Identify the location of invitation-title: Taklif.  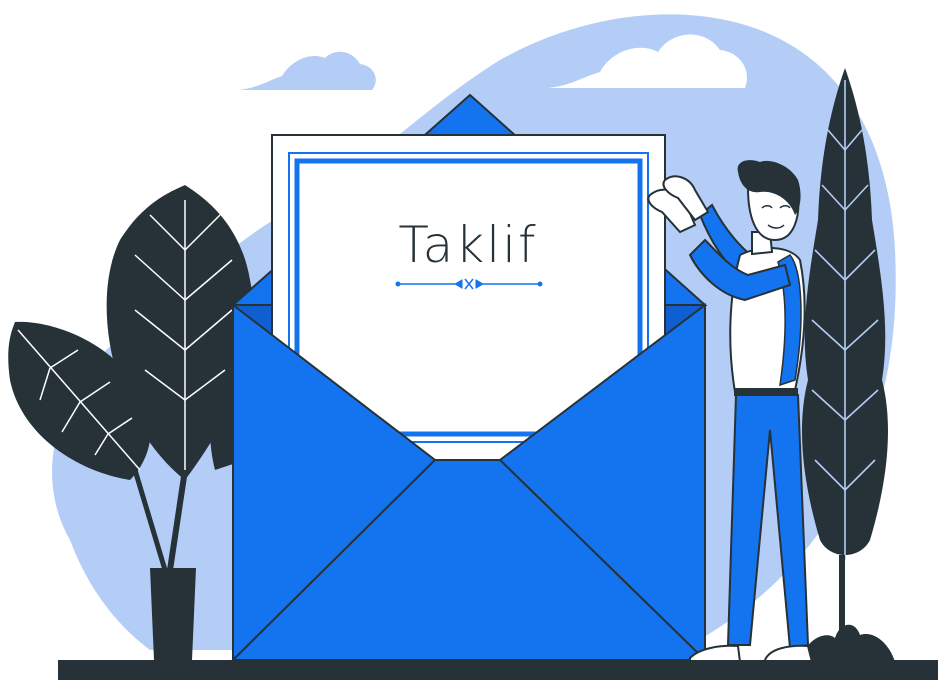
(467, 245).